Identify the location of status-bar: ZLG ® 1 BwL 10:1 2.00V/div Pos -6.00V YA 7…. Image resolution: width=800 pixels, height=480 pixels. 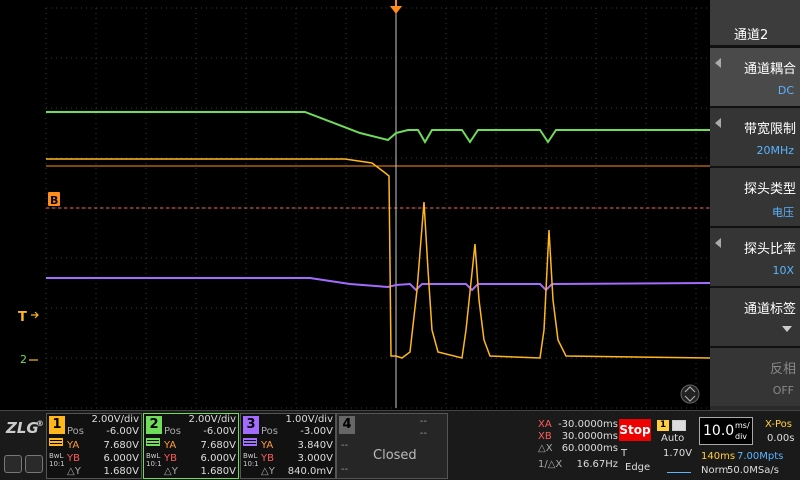
(400, 445).